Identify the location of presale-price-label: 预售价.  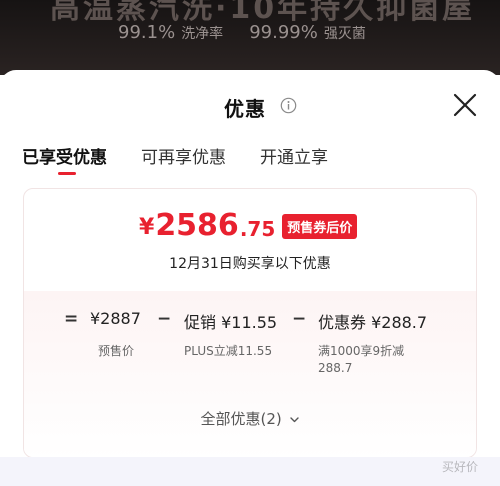
(116, 351).